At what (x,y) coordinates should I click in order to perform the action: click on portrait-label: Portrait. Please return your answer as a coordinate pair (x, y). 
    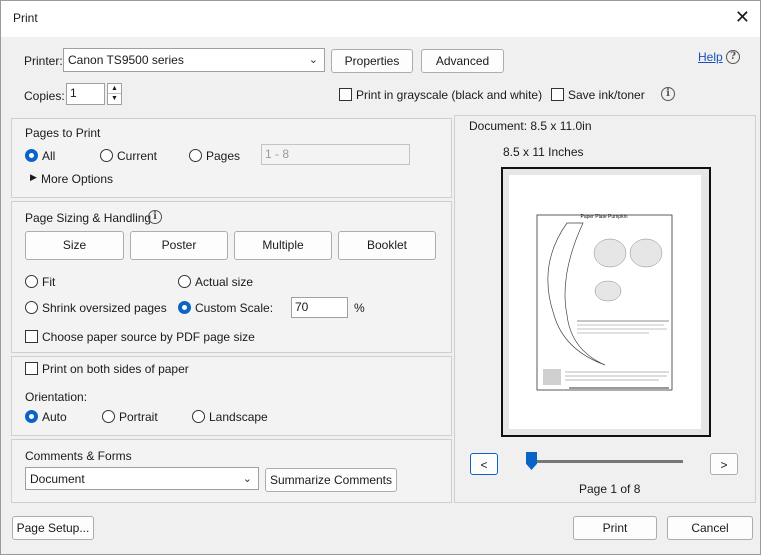
    Looking at the image, I should click on (138, 417).